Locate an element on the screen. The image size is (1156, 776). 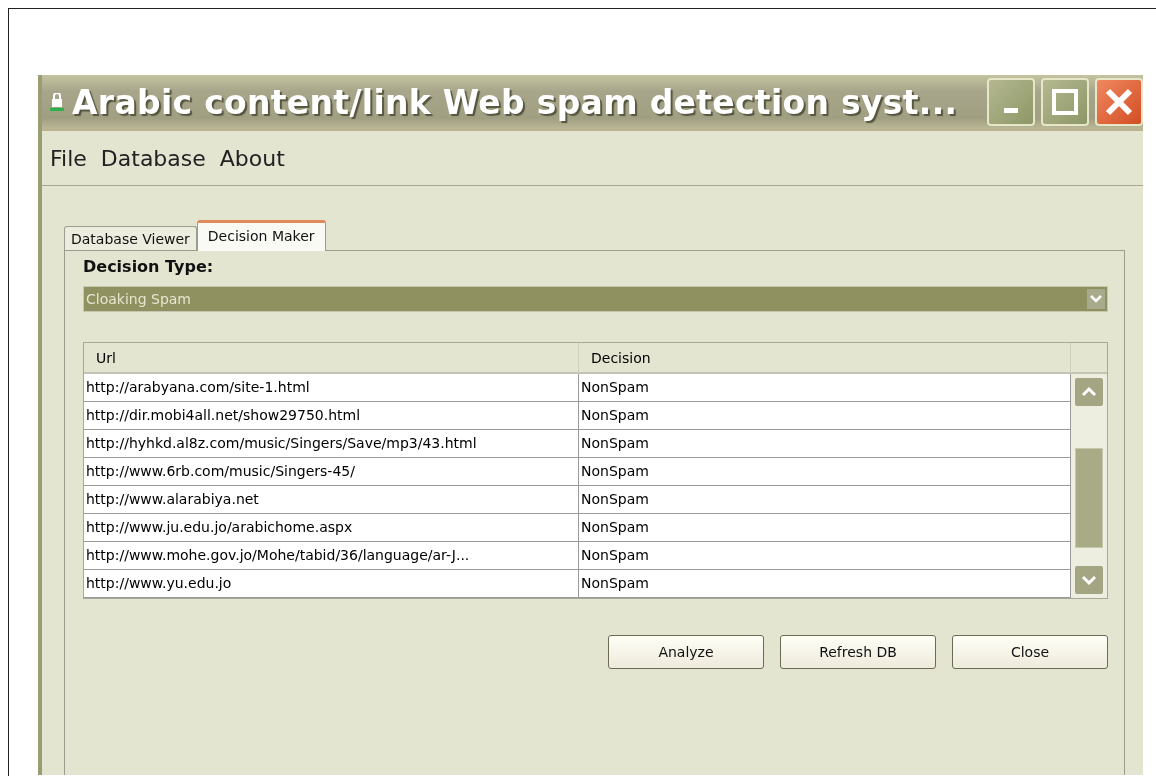
tab: Database Viewer is located at coordinates (130, 238).